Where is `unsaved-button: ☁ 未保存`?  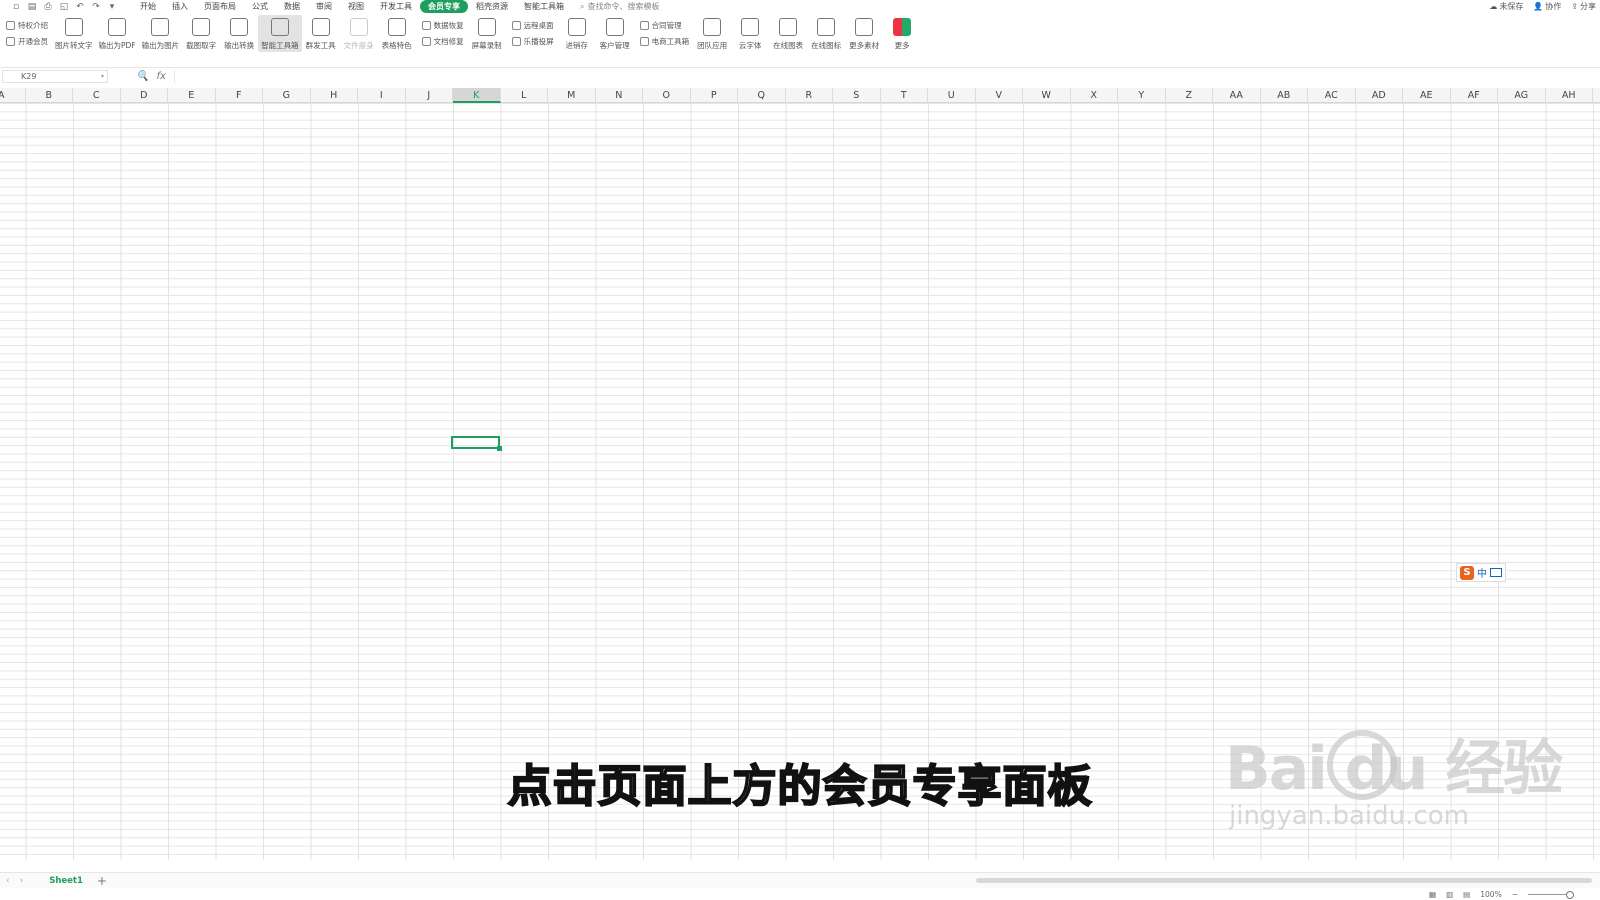 unsaved-button: ☁ 未保存 is located at coordinates (1506, 6).